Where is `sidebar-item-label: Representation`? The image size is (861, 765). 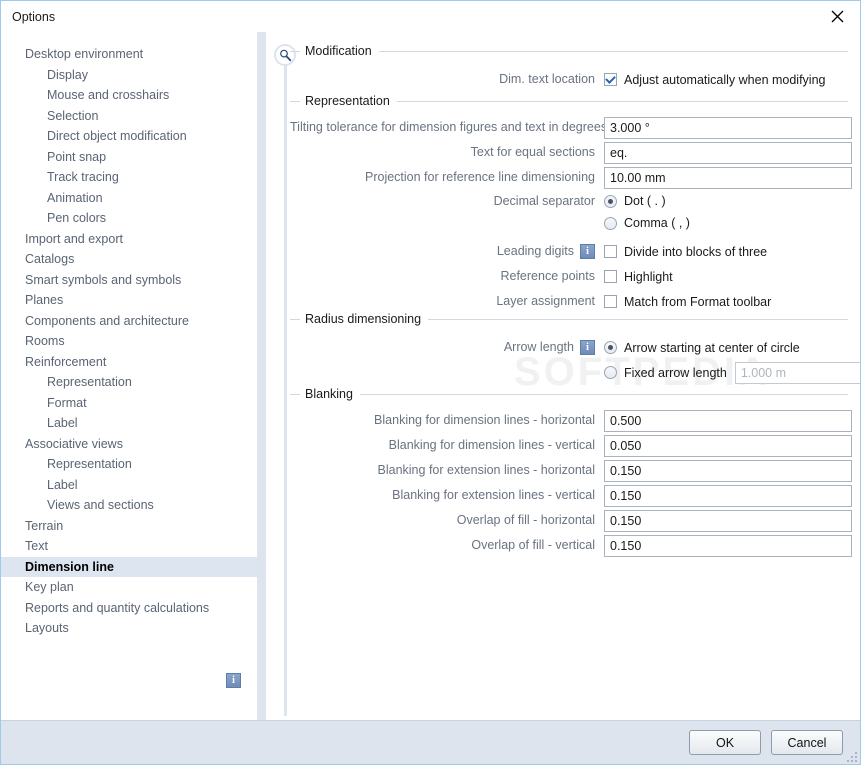
sidebar-item-label: Representation is located at coordinates (89, 382).